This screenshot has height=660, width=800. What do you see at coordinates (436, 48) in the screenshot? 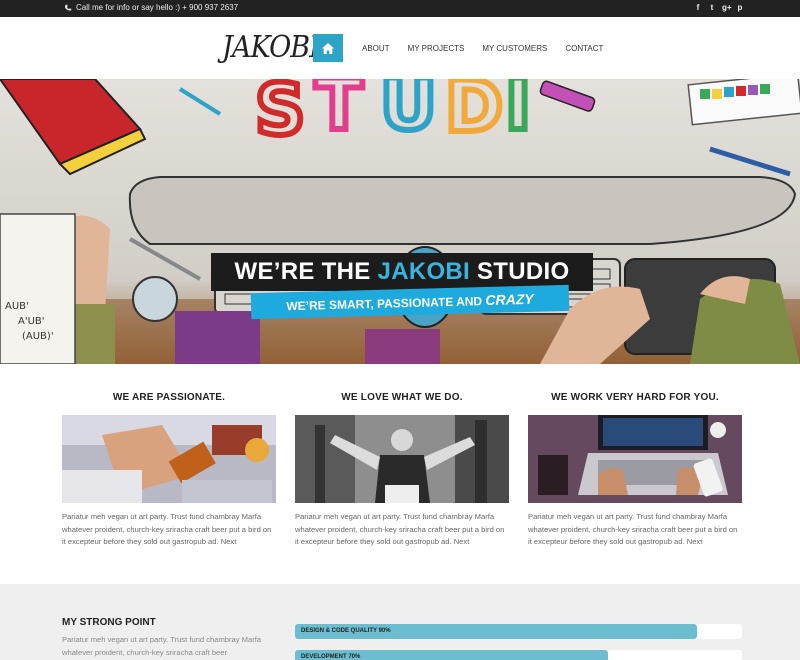
I see `nav-my-projects: MY PROJECTS` at bounding box center [436, 48].